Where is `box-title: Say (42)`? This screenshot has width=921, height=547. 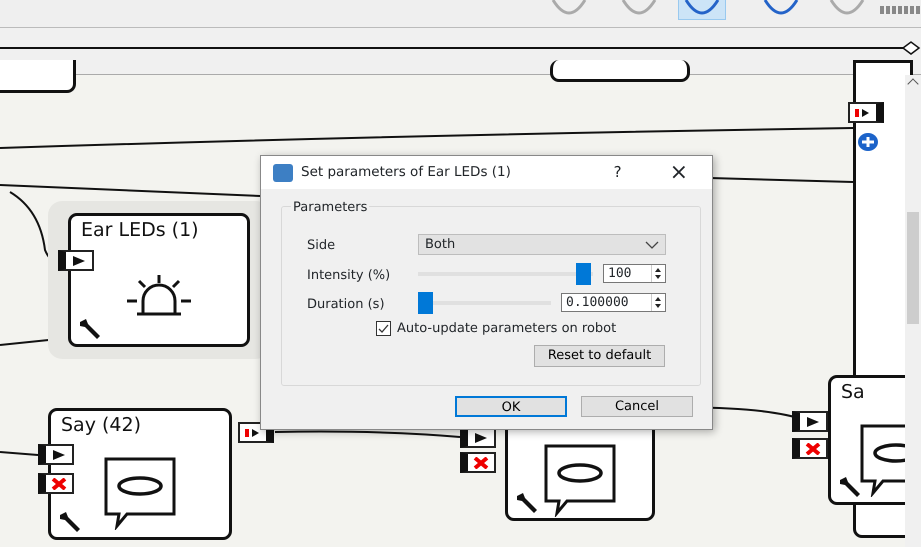
box-title: Say (42) is located at coordinates (101, 425).